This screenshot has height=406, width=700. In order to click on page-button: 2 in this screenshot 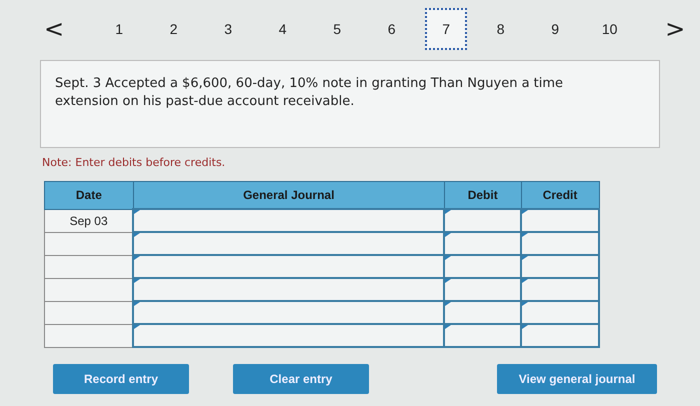, I will do `click(173, 29)`.